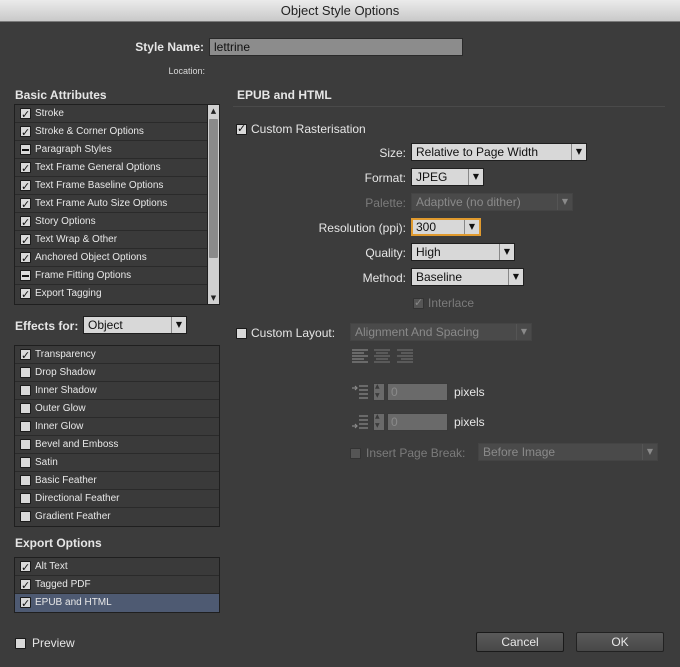  I want to click on location-label: Location:, so click(186, 71).